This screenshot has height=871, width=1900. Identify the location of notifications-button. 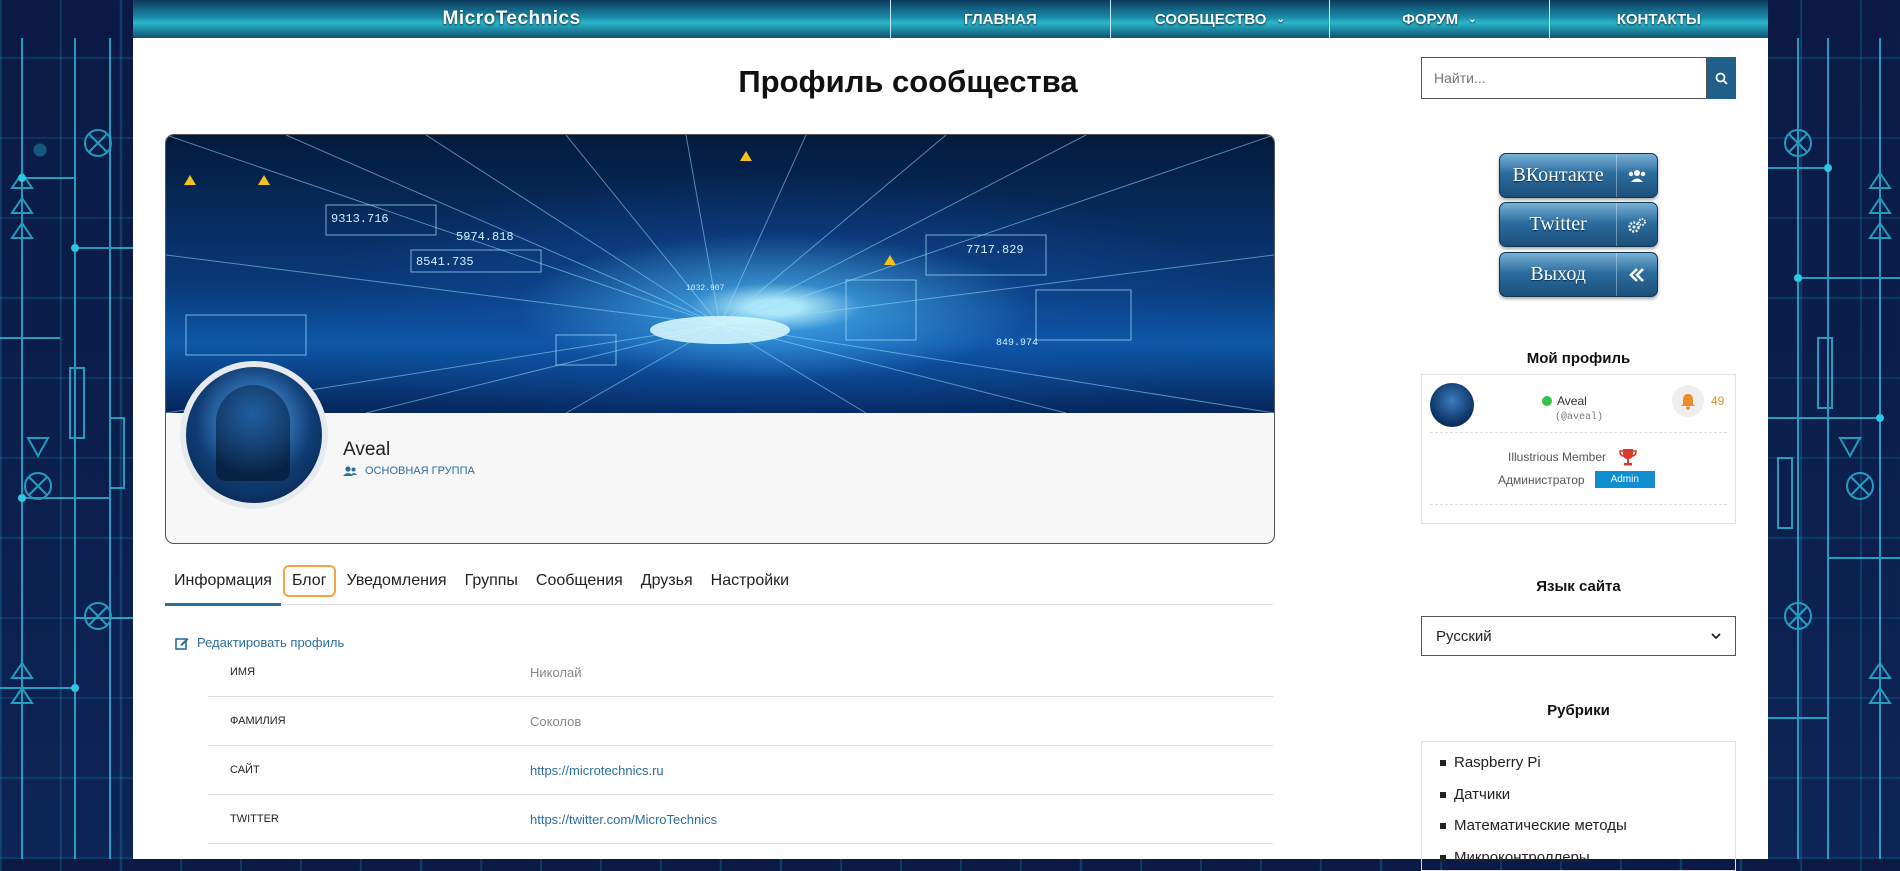
(1688, 401).